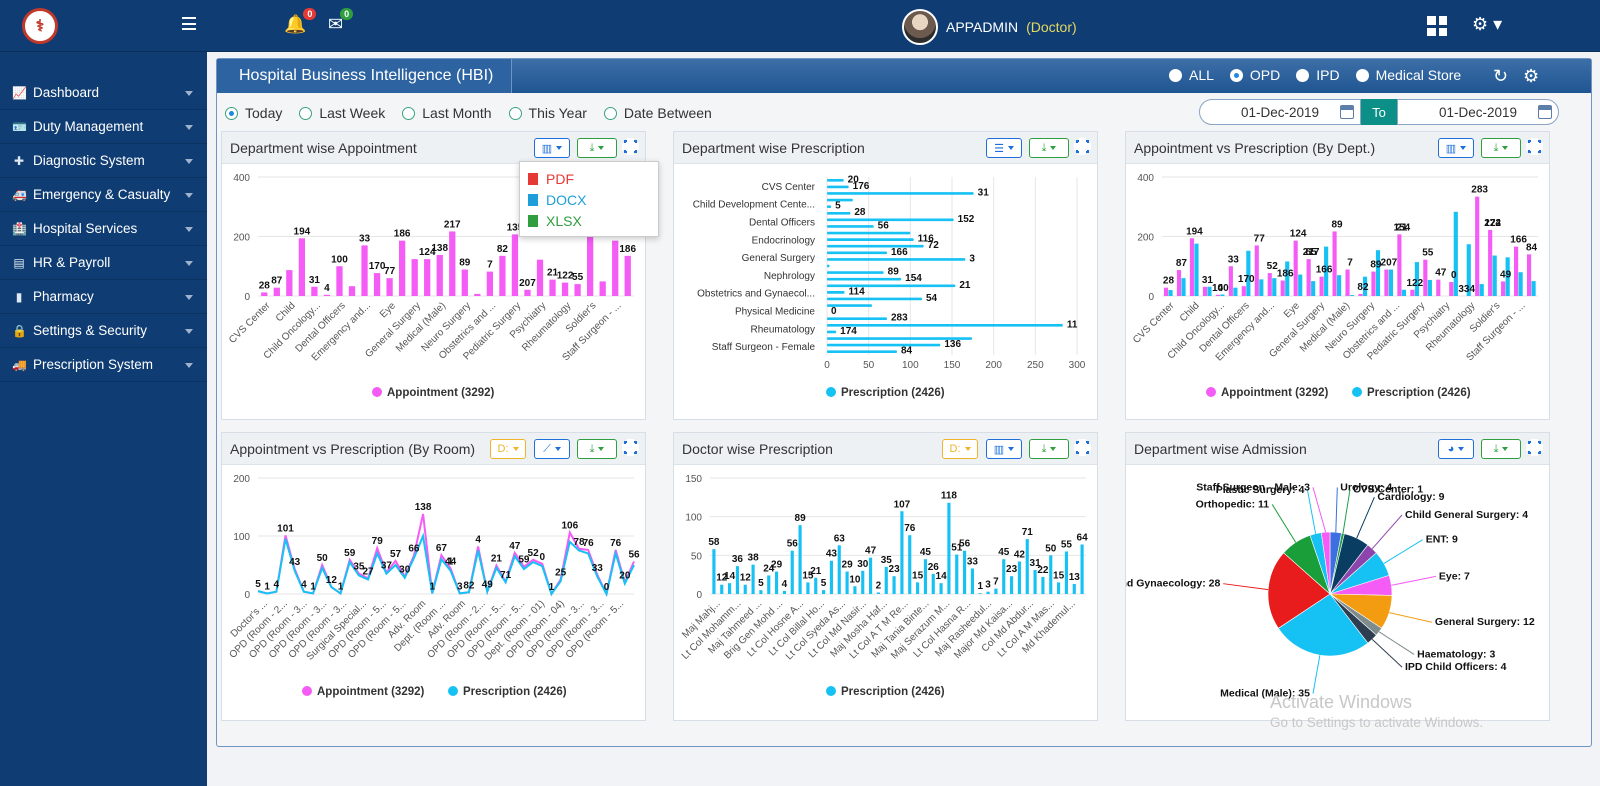 Image resolution: width=1600 pixels, height=786 pixels. I want to click on data-label: 38, so click(754, 558).